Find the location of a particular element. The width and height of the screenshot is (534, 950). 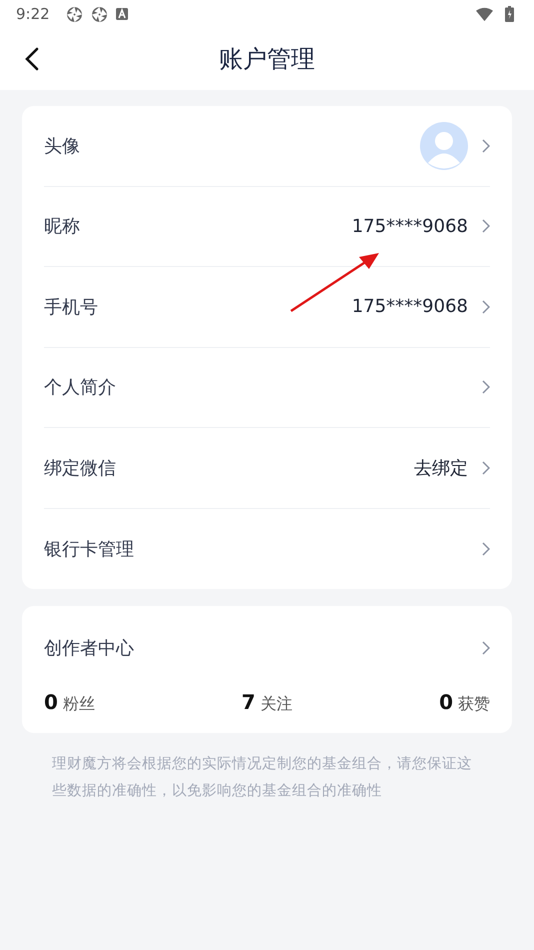

battery-icon is located at coordinates (509, 14).